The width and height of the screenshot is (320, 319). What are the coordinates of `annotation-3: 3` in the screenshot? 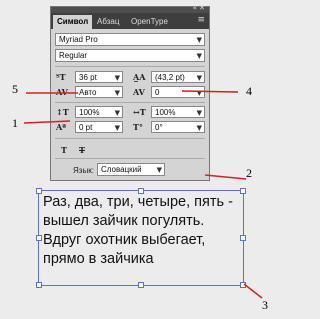 It's located at (265, 305).